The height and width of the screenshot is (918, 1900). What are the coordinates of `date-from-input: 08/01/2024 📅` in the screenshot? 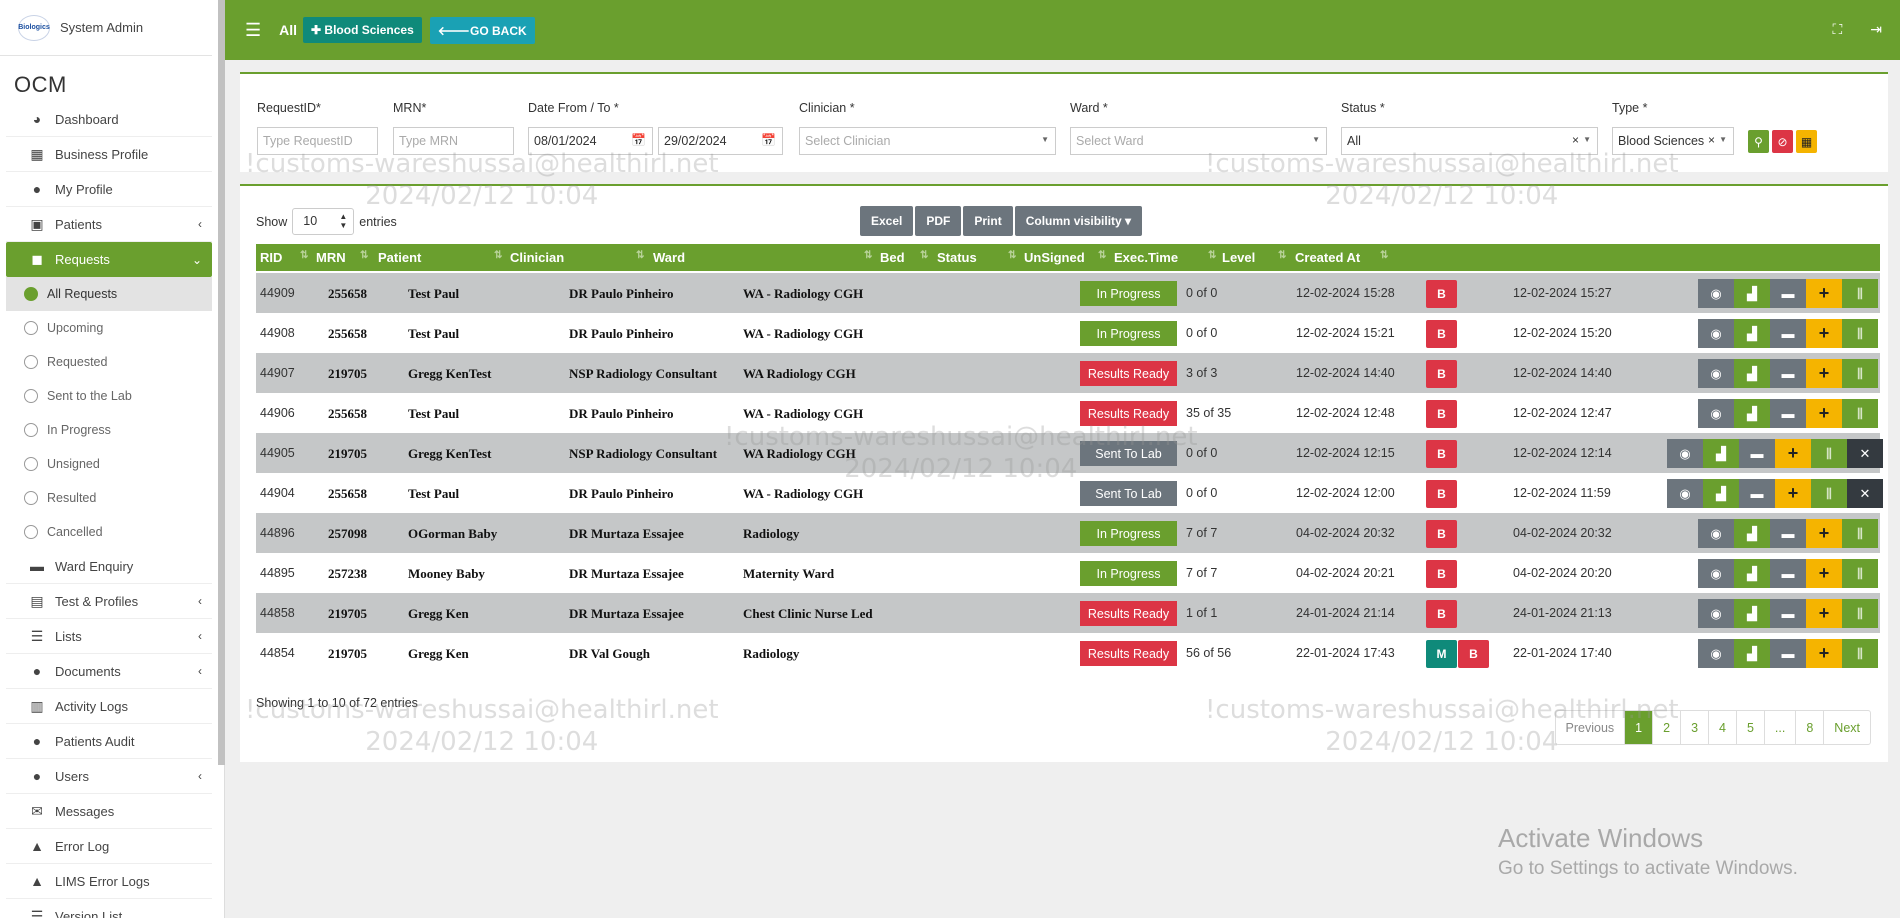 It's located at (590, 141).